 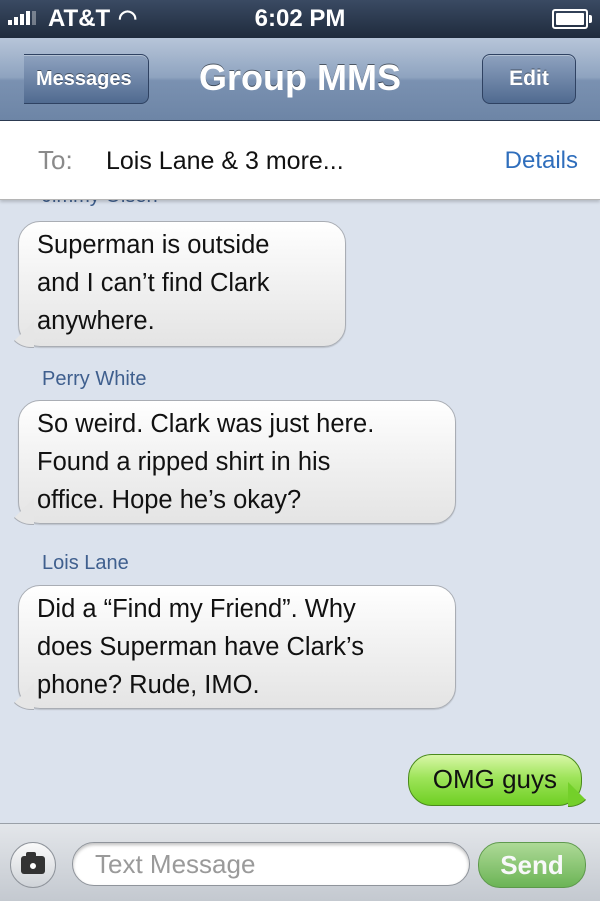 I want to click on recipients-field: To: Lois Lane & 3 more... Details, so click(x=300, y=160).